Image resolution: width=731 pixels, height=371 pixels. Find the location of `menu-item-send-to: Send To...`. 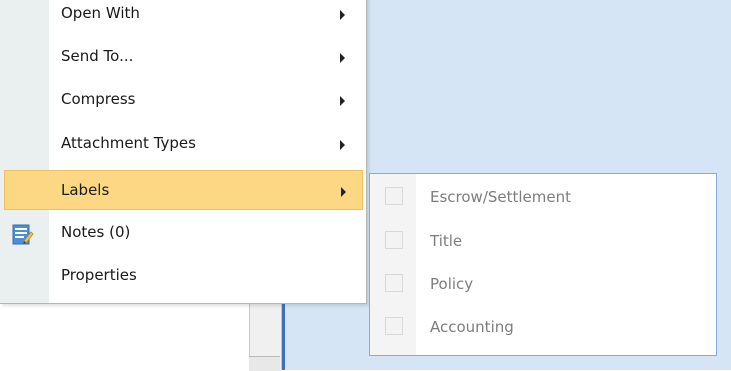

menu-item-send-to: Send To... is located at coordinates (183, 57).